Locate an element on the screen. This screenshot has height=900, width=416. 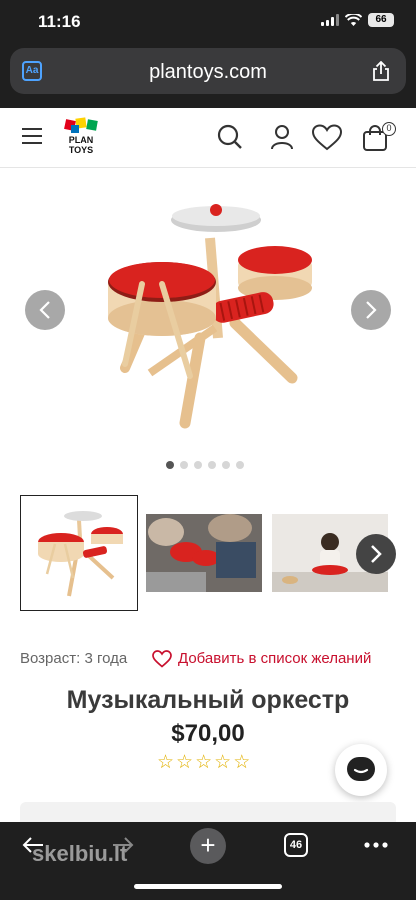
thumbnail-2-image is located at coordinates (204, 553).